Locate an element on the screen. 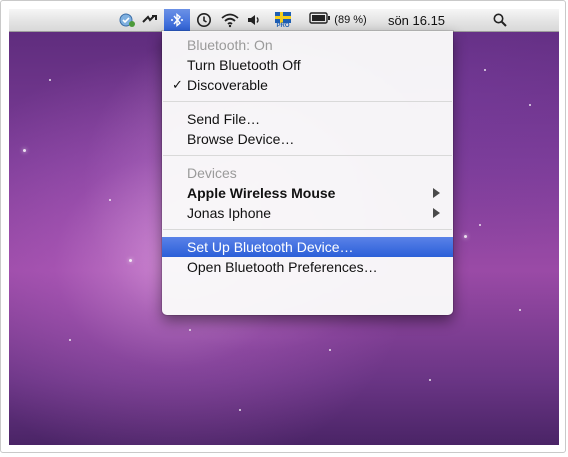  volume-icon is located at coordinates (255, 20).